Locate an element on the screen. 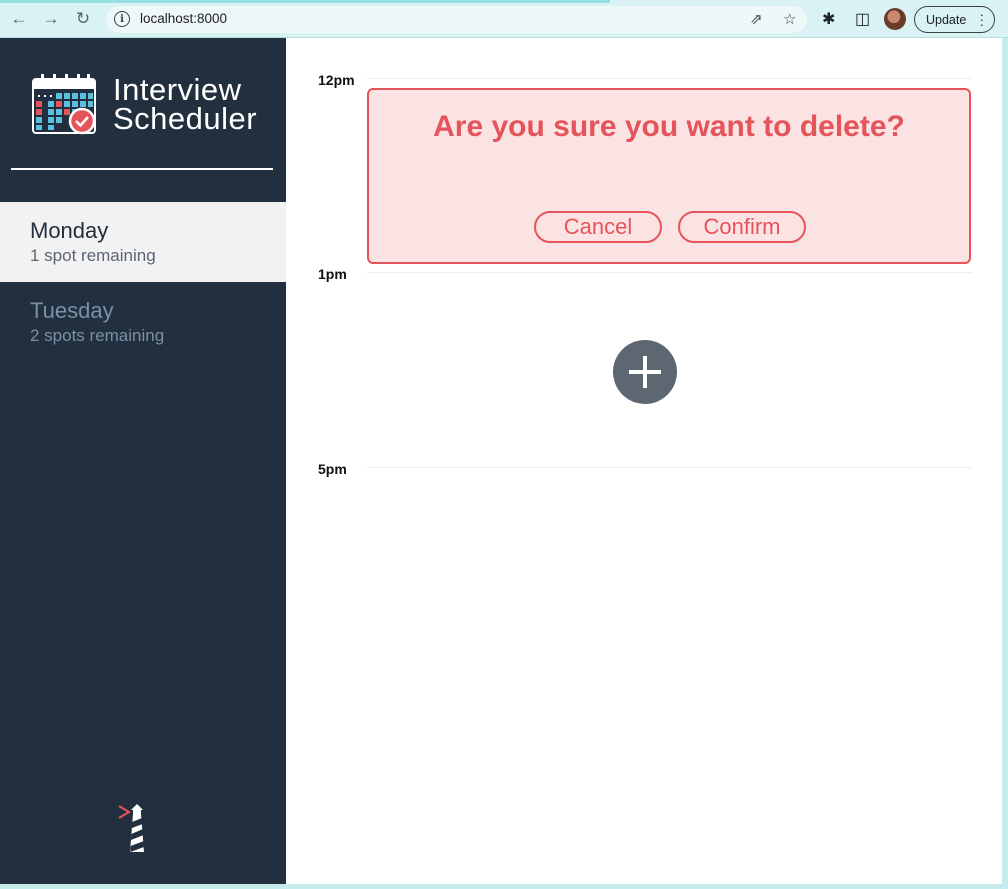 Image resolution: width=1008 pixels, height=889 pixels. app-title: Interview Scheduler is located at coordinates (185, 104).